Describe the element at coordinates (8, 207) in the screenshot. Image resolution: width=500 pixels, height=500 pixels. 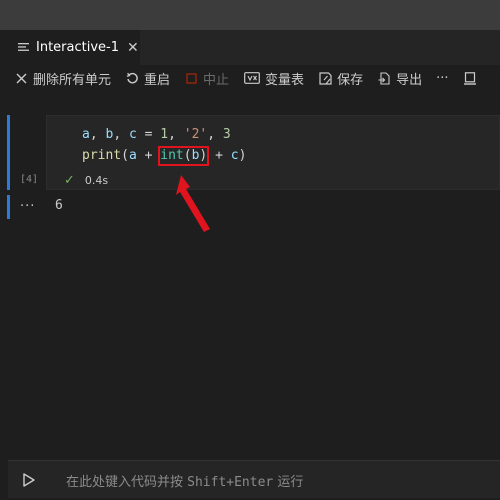
I see `output-focus-indicator` at that location.